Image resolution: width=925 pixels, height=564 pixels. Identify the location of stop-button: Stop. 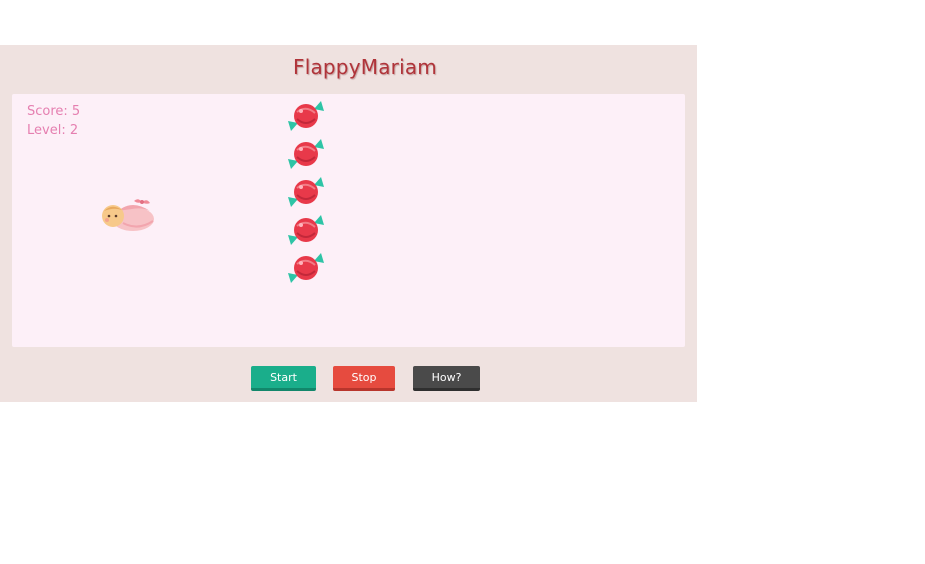
(364, 378).